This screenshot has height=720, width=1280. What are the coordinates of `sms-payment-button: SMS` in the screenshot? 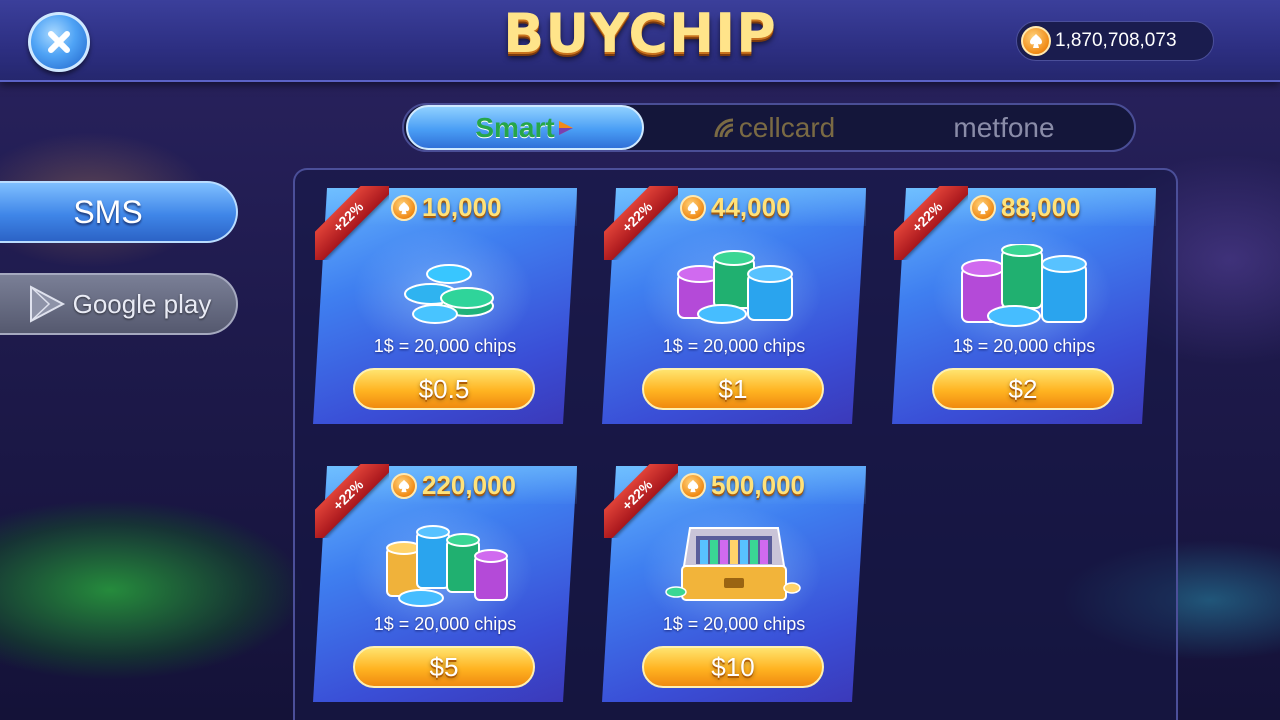 It's located at (119, 212).